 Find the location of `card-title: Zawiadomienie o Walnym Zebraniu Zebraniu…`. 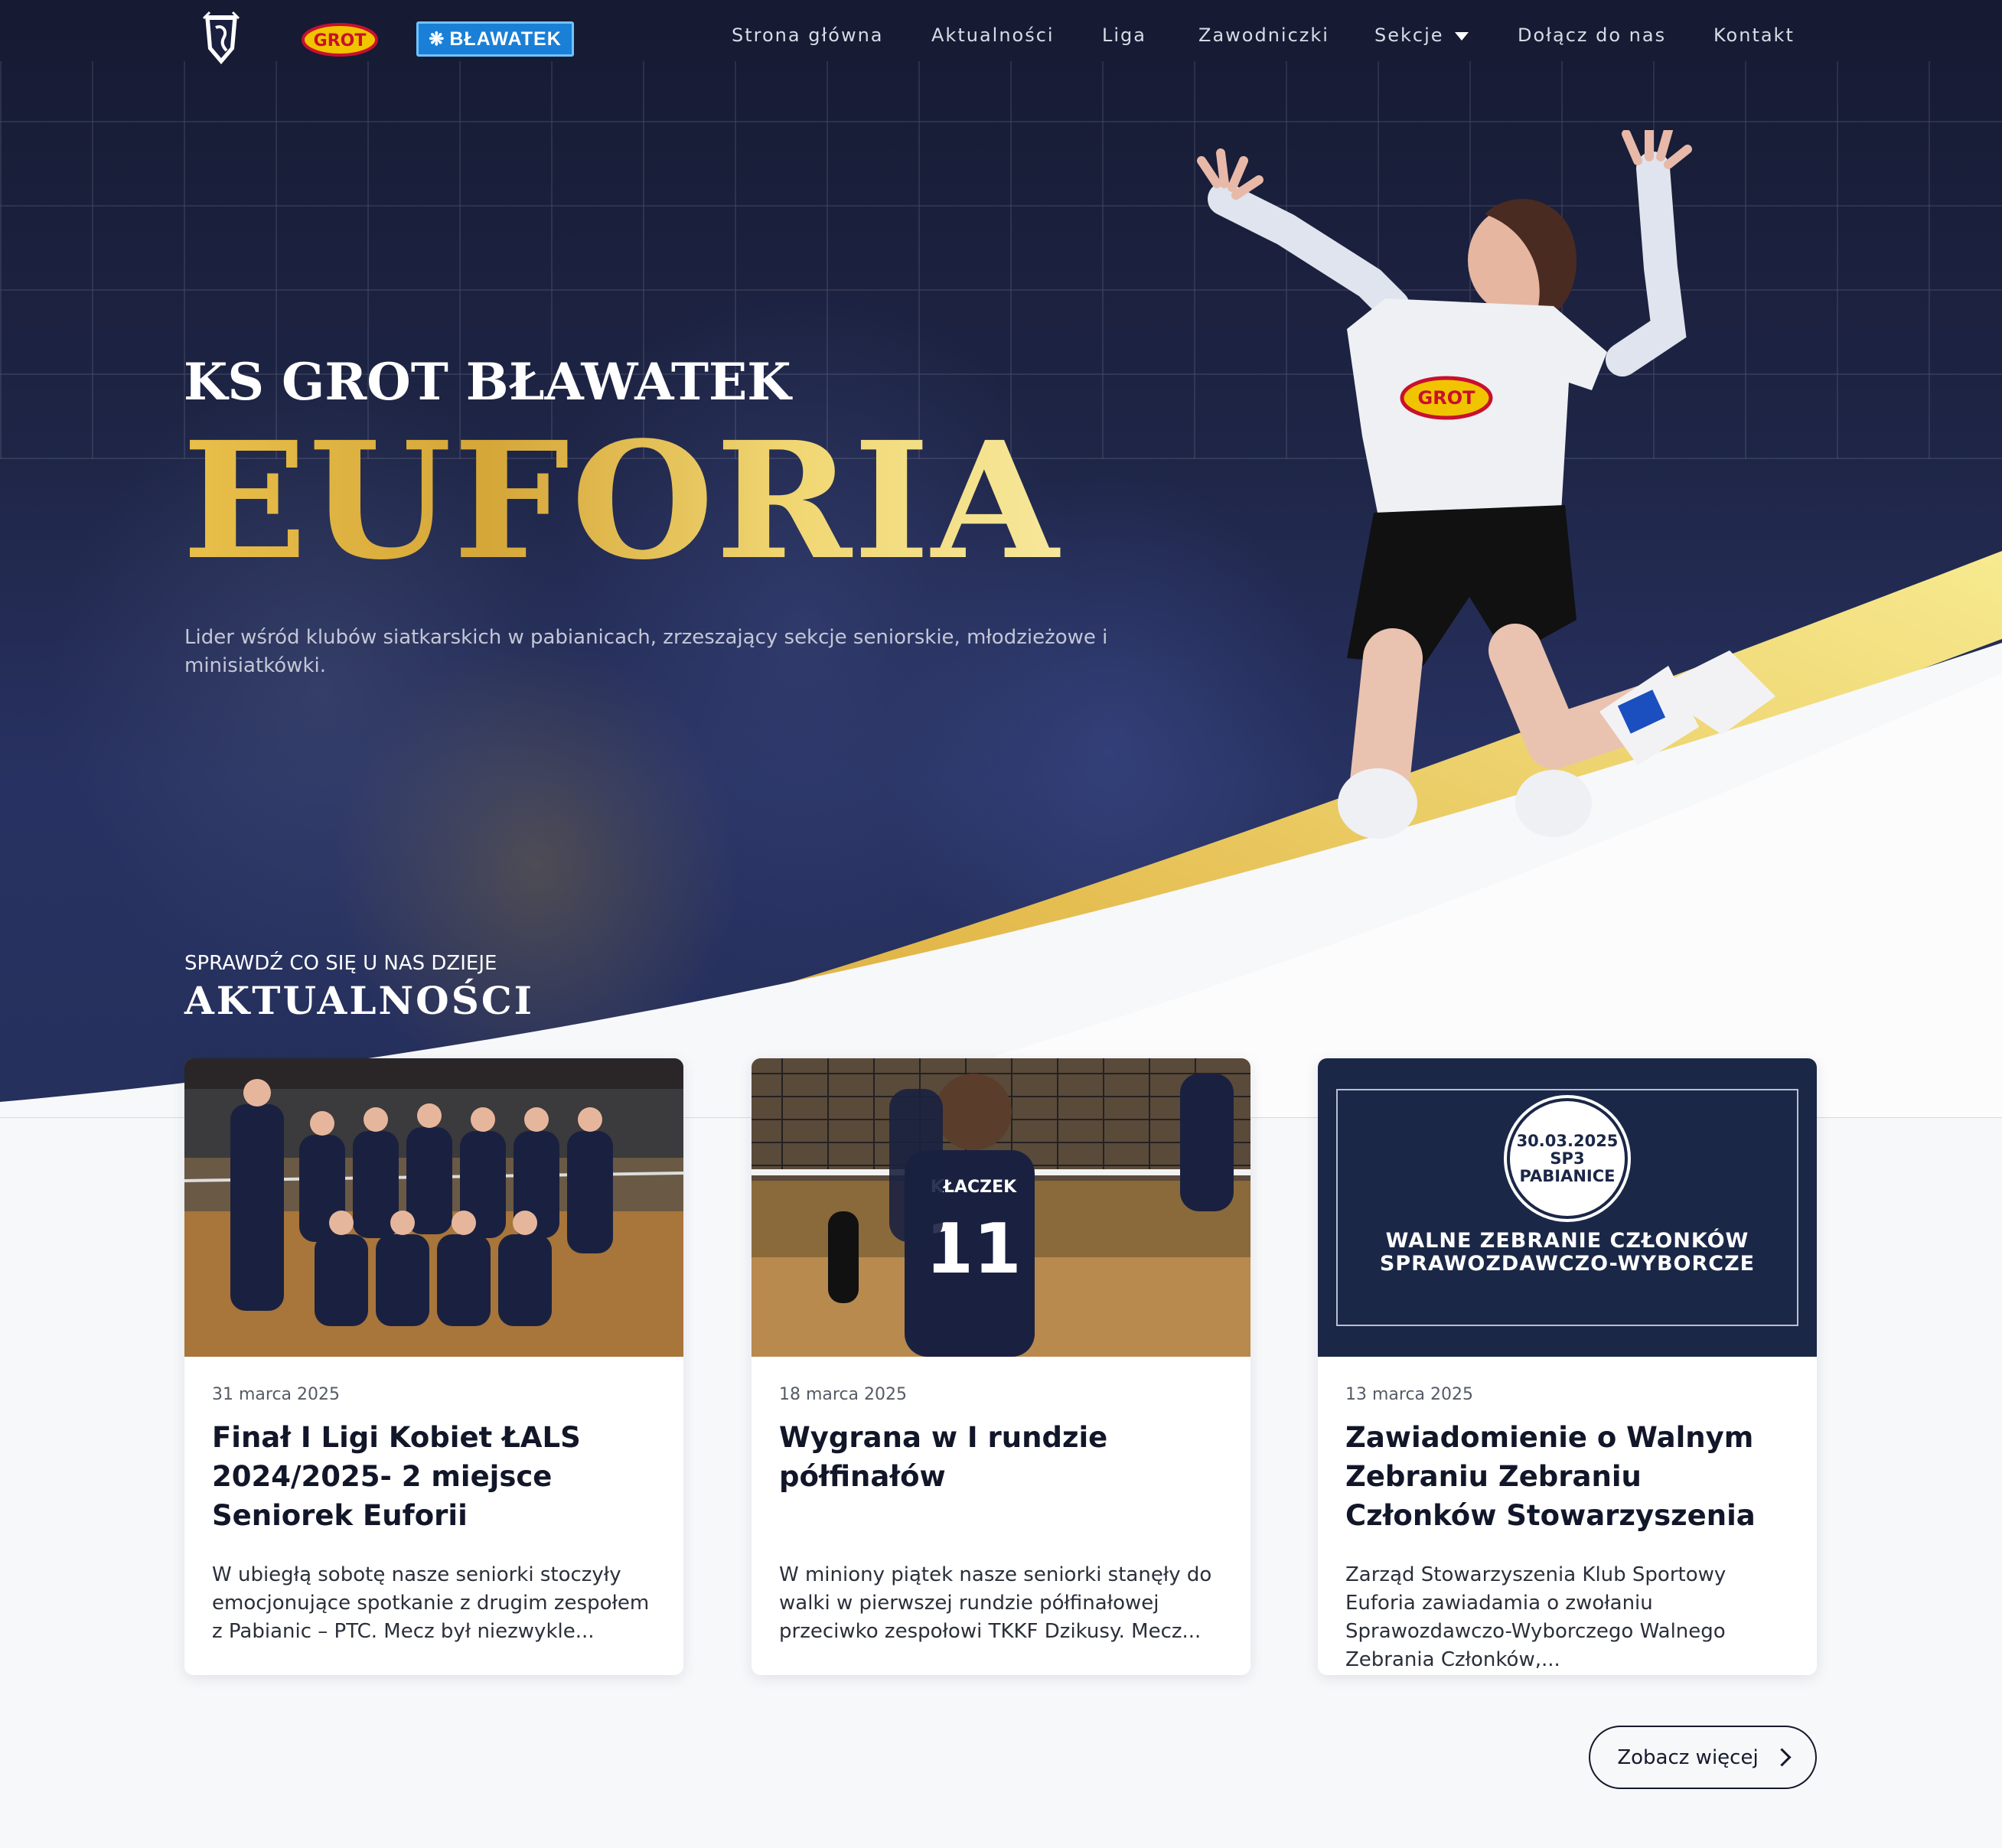

card-title: Zawiadomienie o Walnym Zebraniu Zebraniu… is located at coordinates (1571, 1476).